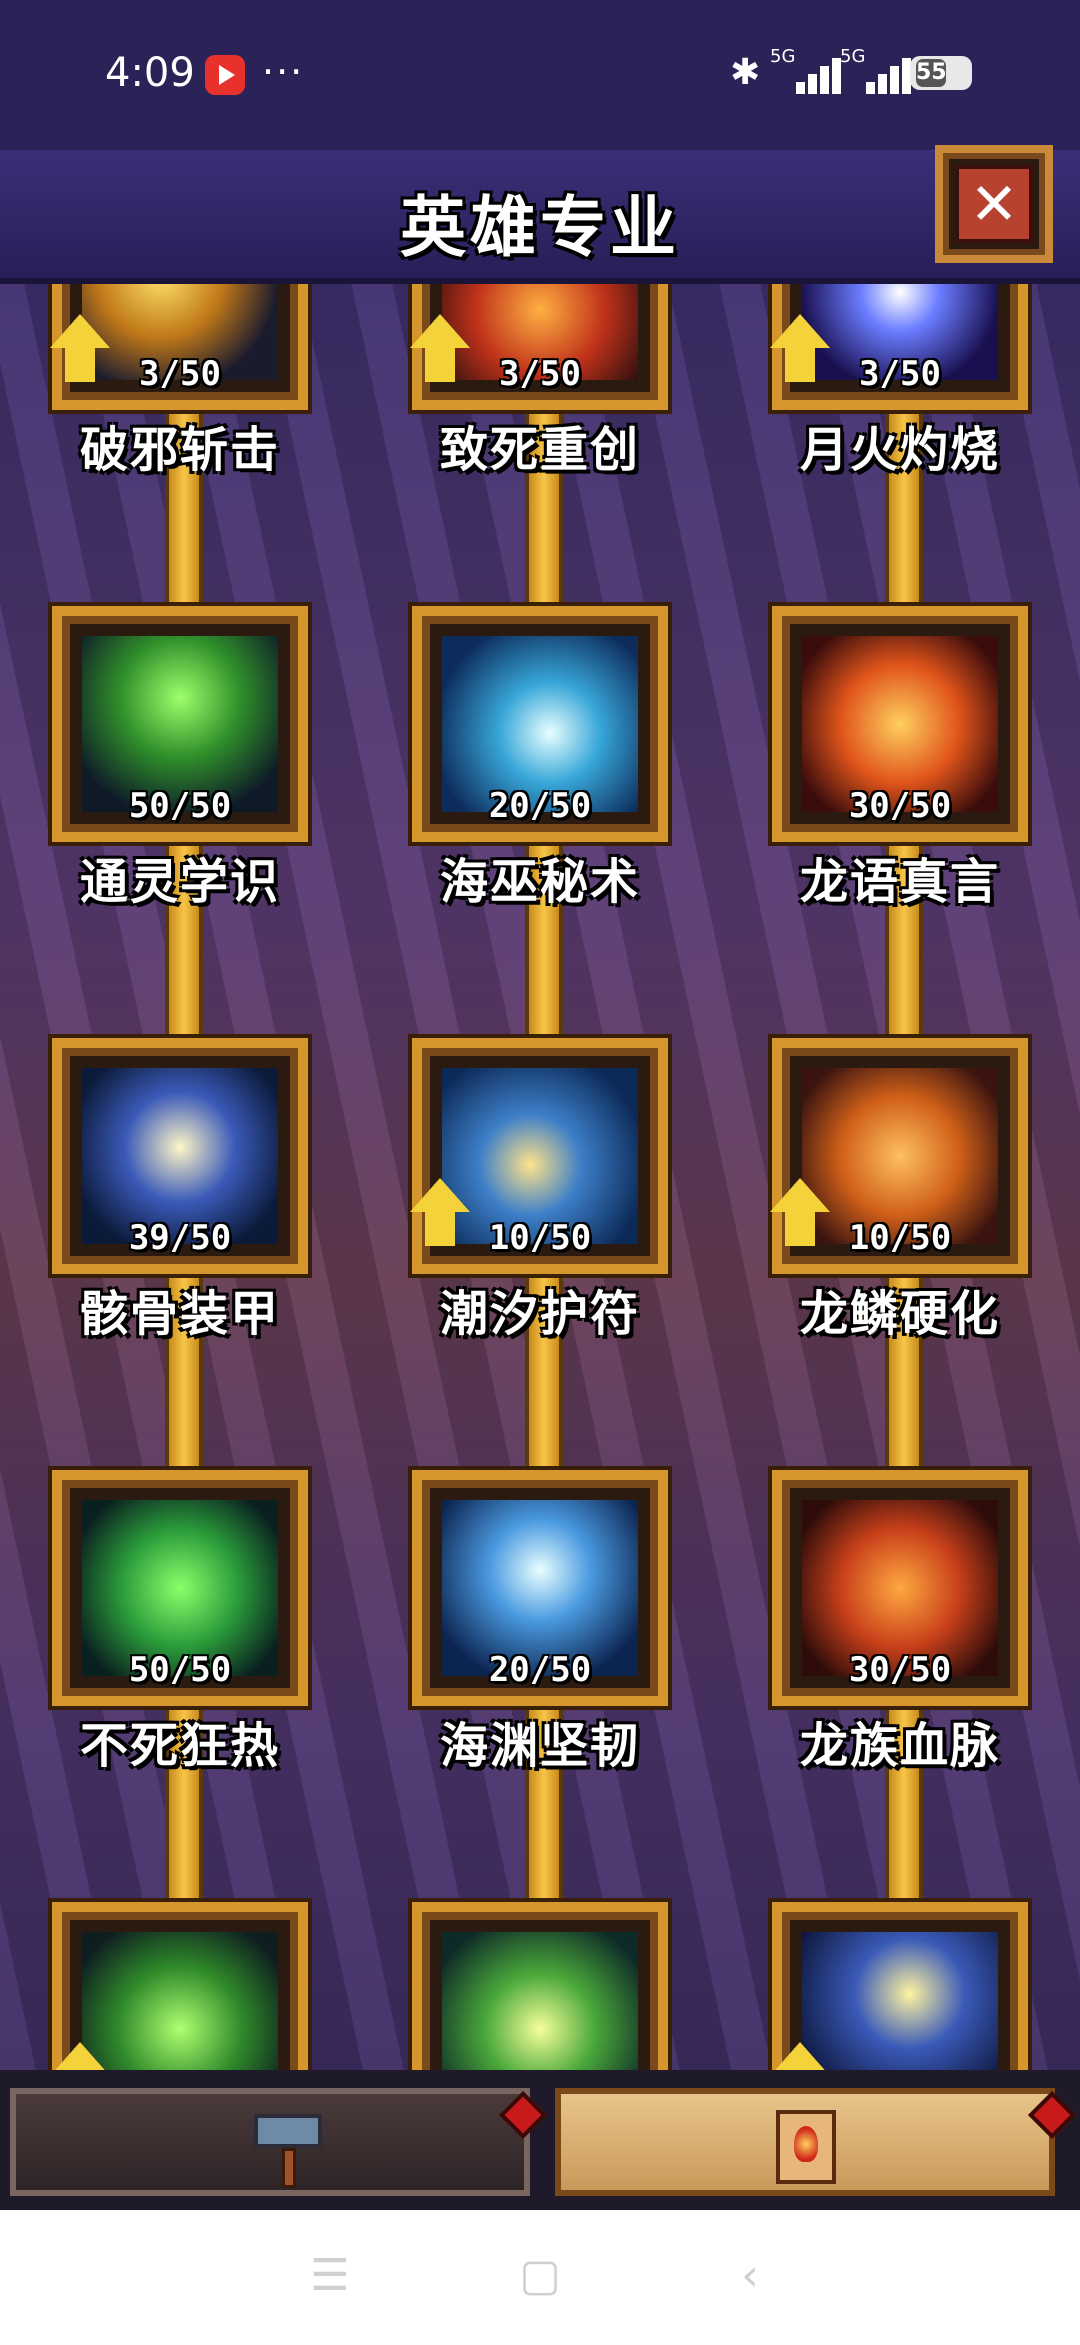  What do you see at coordinates (540, 227) in the screenshot?
I see `page-title: 英雄专业` at bounding box center [540, 227].